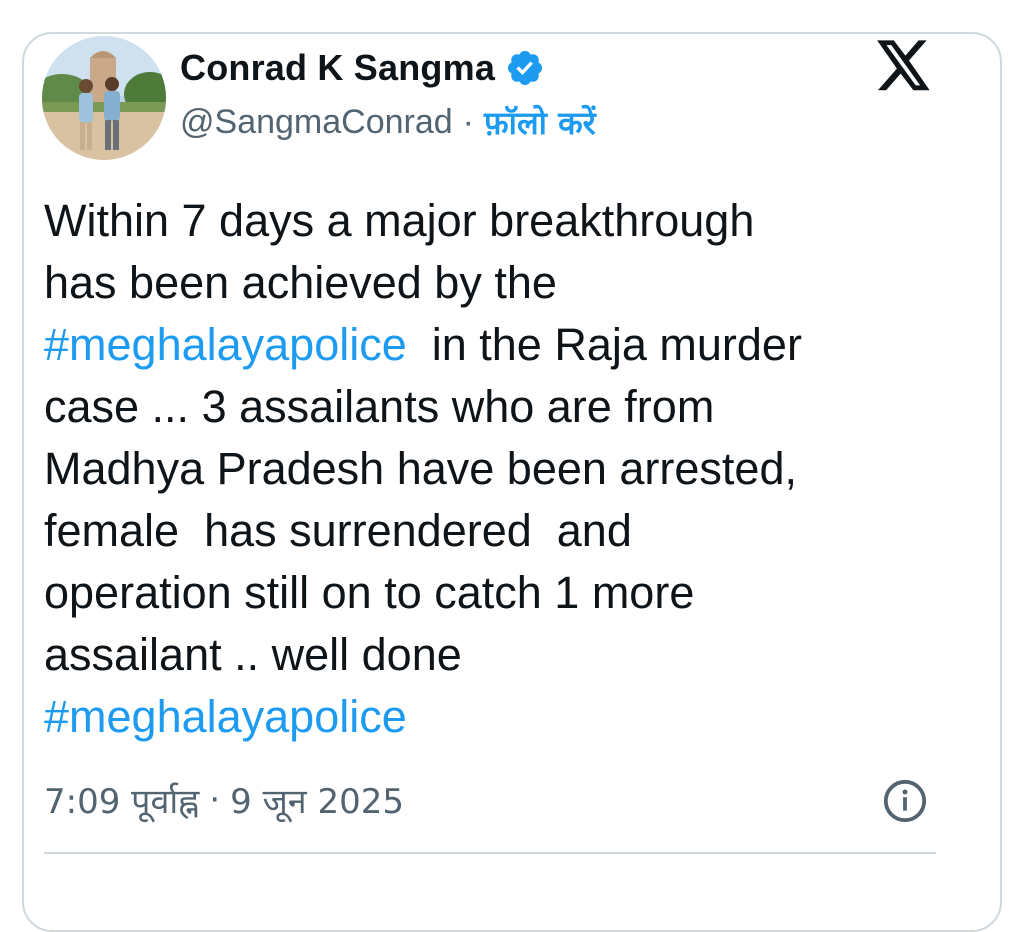 The width and height of the screenshot is (1024, 932). I want to click on divider, so click(490, 853).